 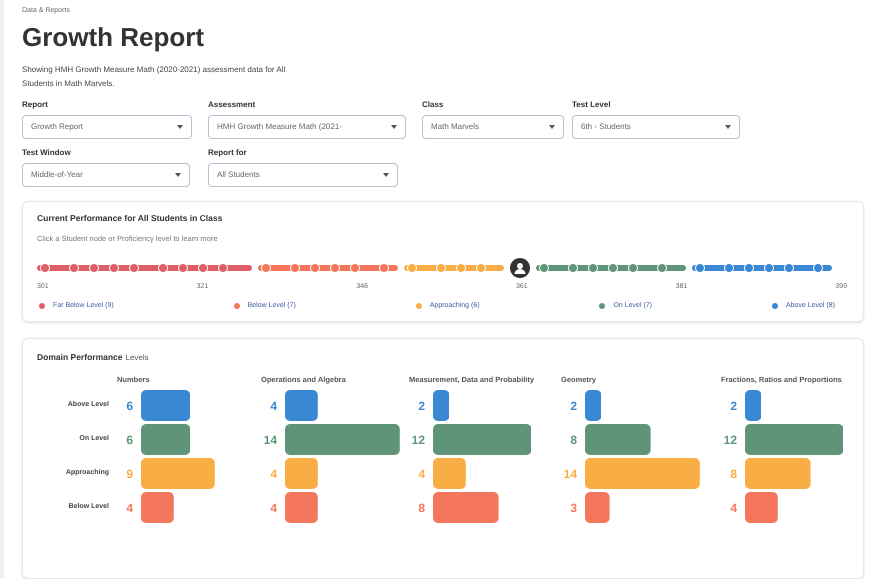 What do you see at coordinates (433, 105) in the screenshot?
I see `field-label: Class` at bounding box center [433, 105].